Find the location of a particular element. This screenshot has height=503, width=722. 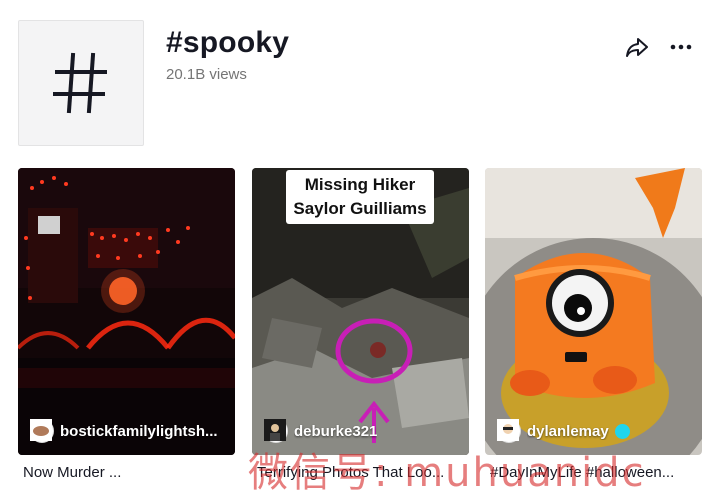

hashtag-icon is located at coordinates (80, 83).